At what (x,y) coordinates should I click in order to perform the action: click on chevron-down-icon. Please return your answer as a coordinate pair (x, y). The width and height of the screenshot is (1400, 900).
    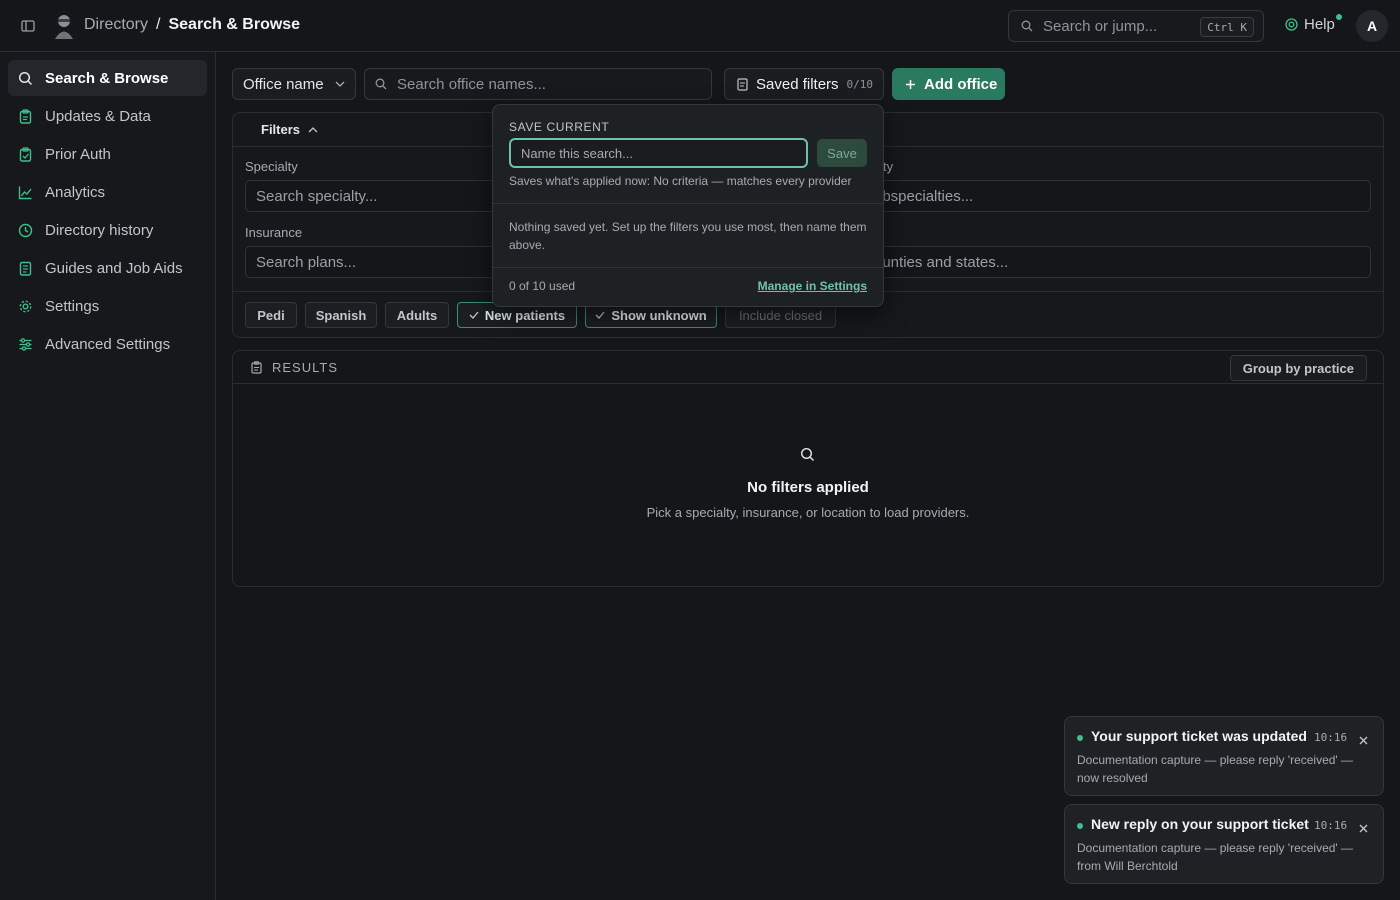
    Looking at the image, I should click on (340, 84).